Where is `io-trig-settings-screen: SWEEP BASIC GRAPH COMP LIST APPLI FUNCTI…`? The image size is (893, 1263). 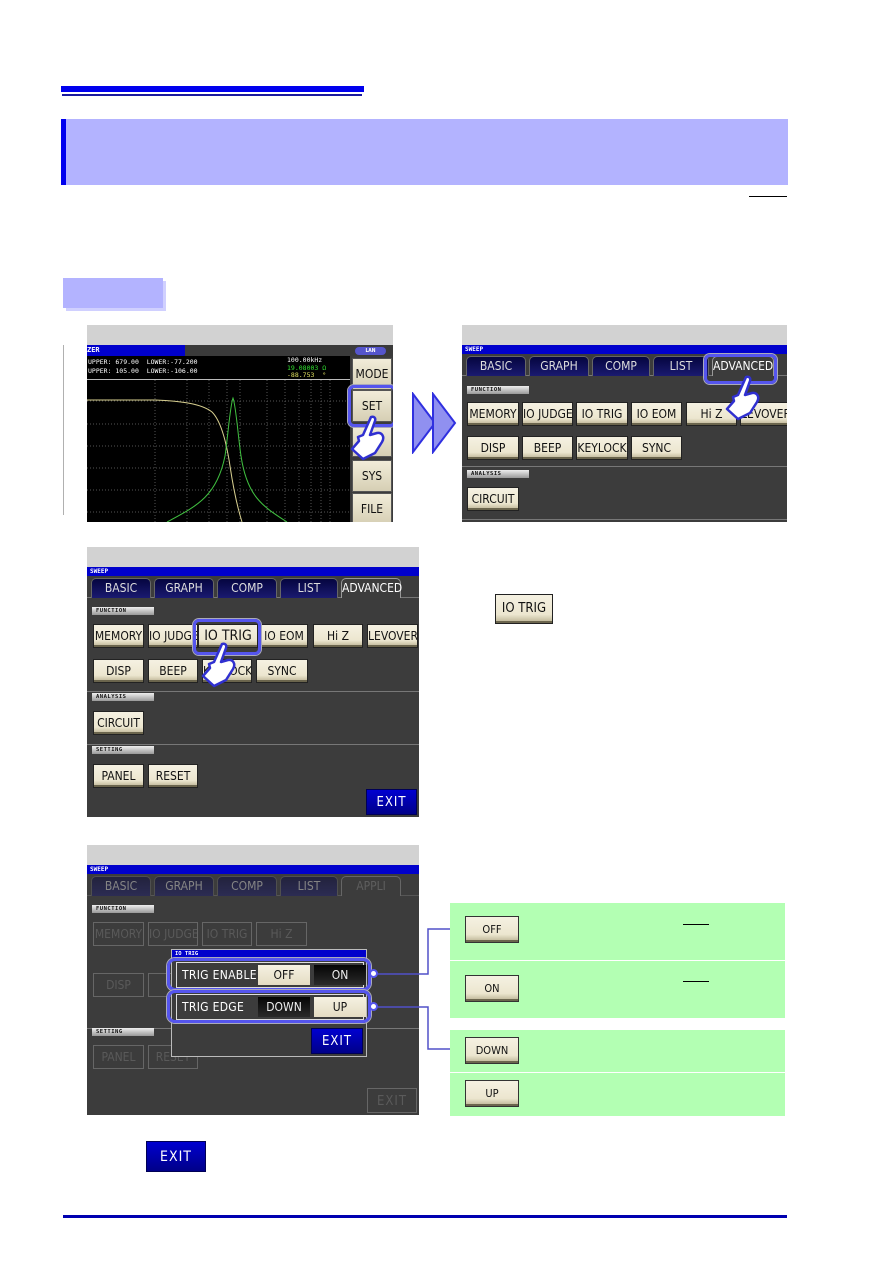 io-trig-settings-screen: SWEEP BASIC GRAPH COMP LIST APPLI FUNCTI… is located at coordinates (253, 980).